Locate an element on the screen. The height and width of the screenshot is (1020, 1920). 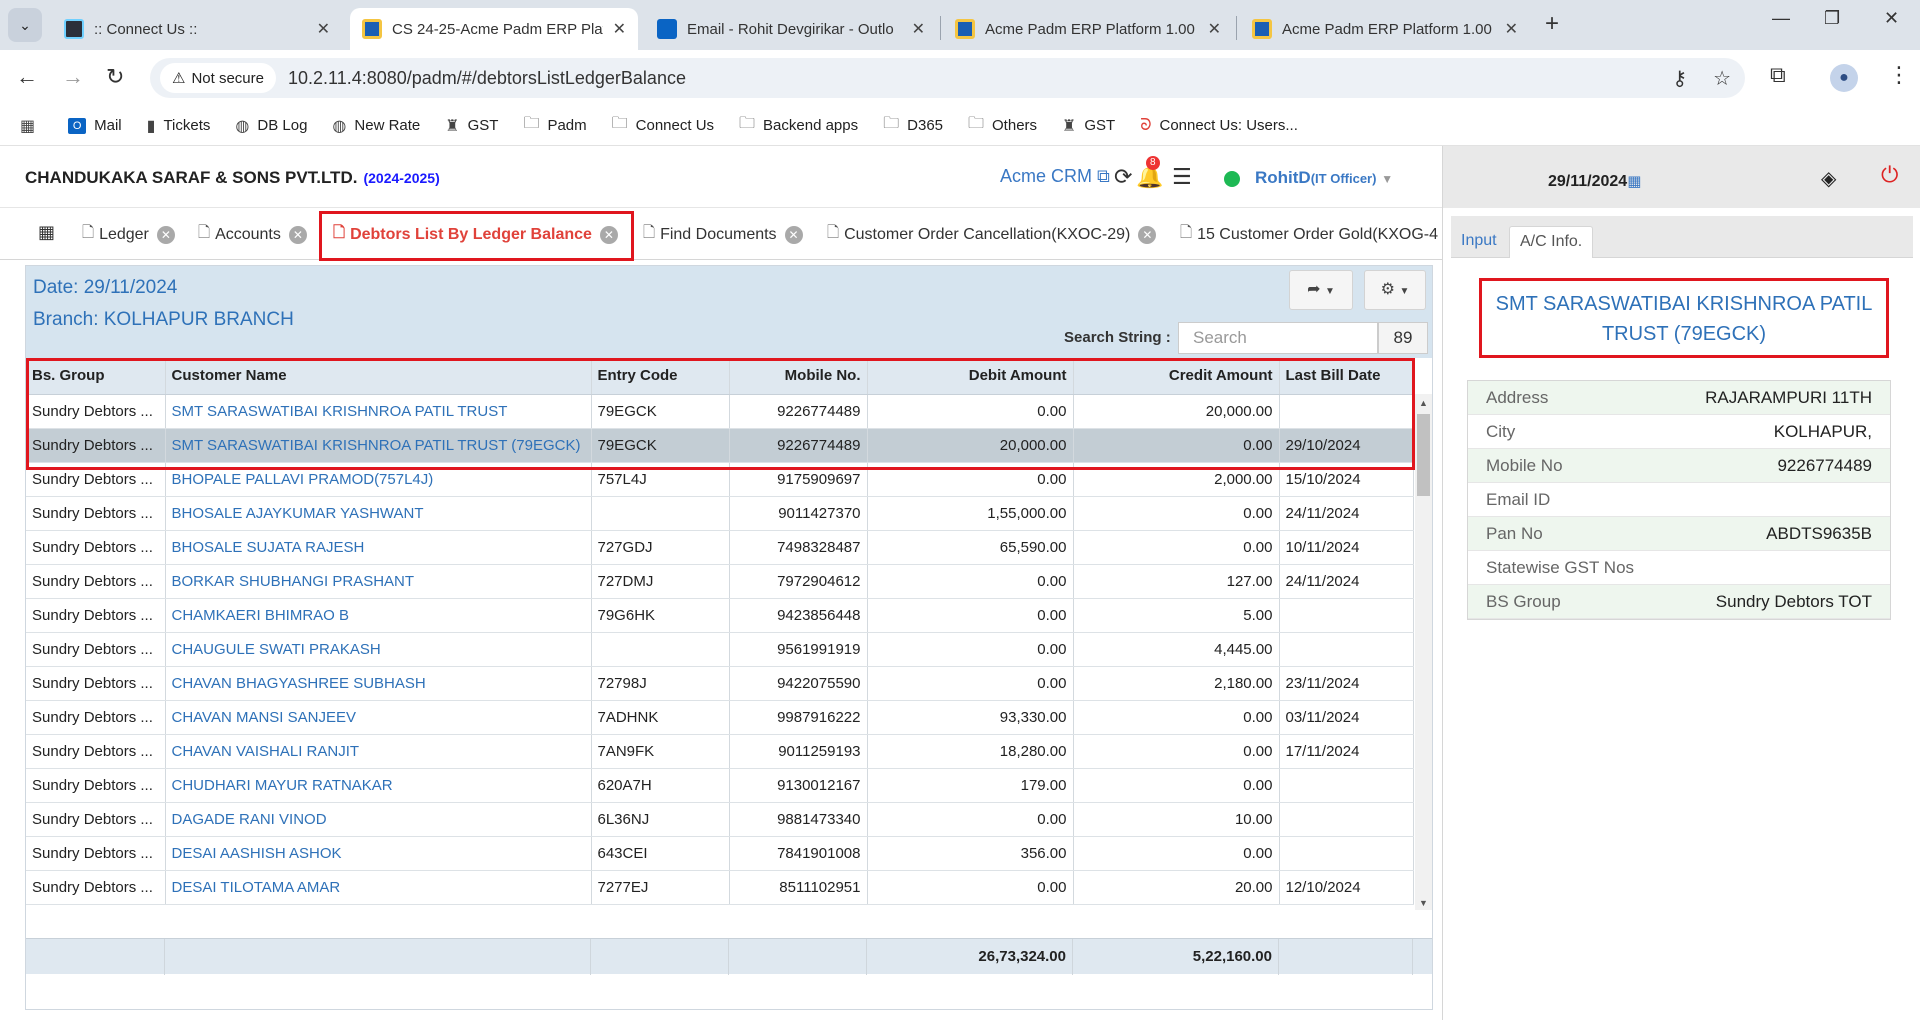
bookmark-db-log: ◍ DB Log is located at coordinates (271, 126).